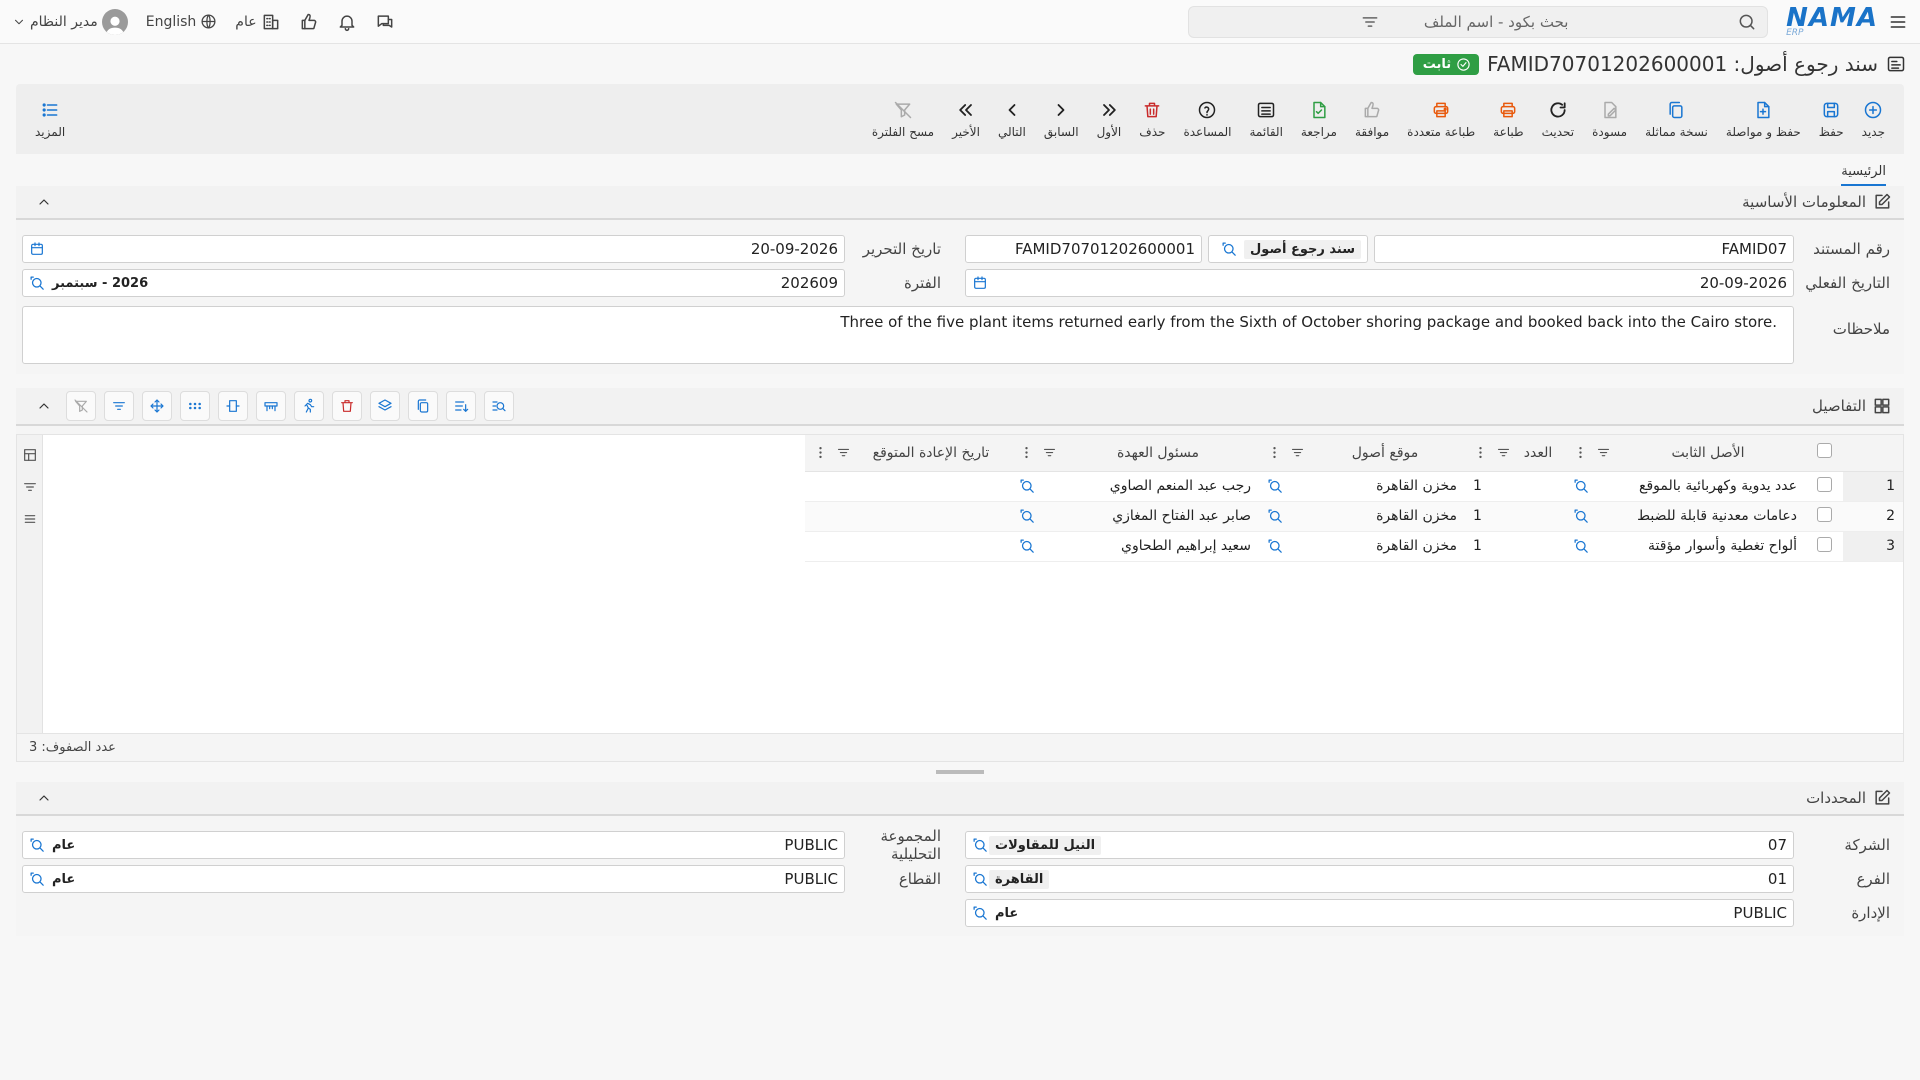 The height and width of the screenshot is (1080, 1920). What do you see at coordinates (1265, 119) in the screenshot?
I see `list-button: القائمة` at bounding box center [1265, 119].